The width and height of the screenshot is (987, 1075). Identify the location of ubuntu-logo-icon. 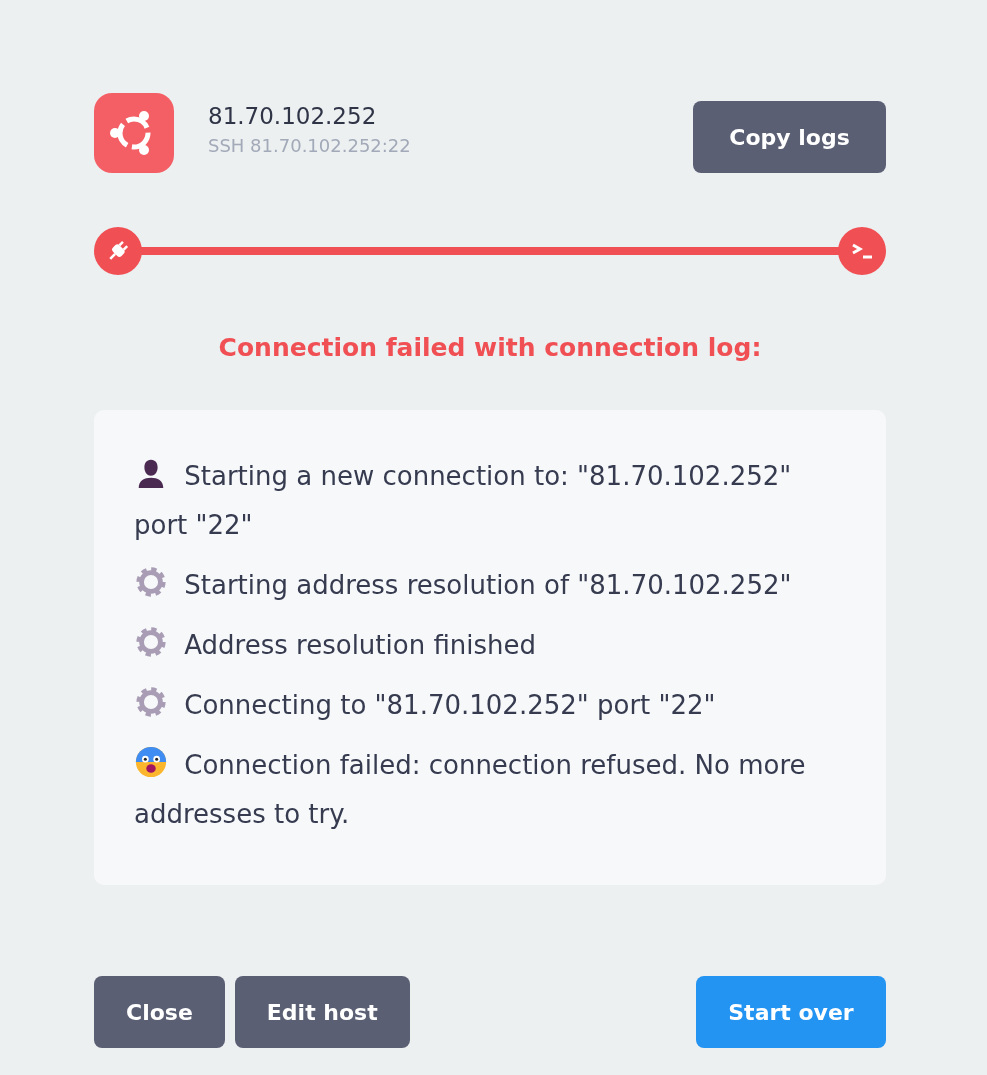
(134, 133).